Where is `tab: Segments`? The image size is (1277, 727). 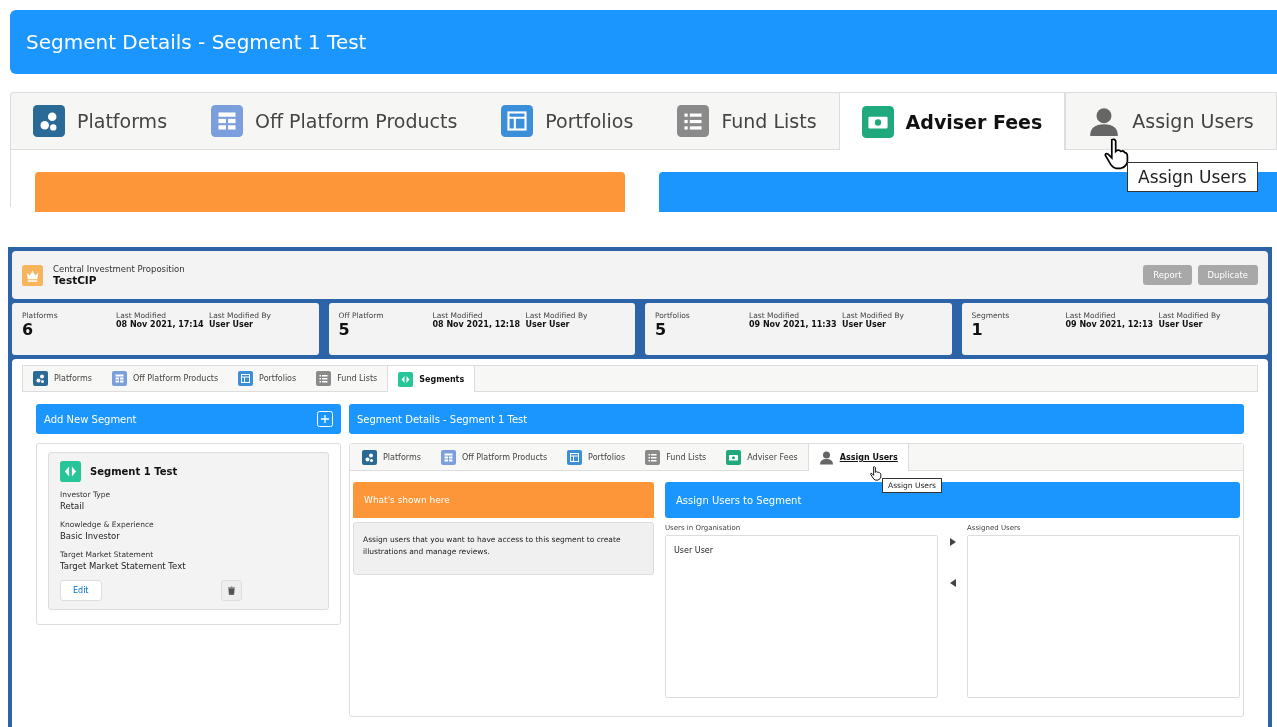
tab: Segments is located at coordinates (431, 379).